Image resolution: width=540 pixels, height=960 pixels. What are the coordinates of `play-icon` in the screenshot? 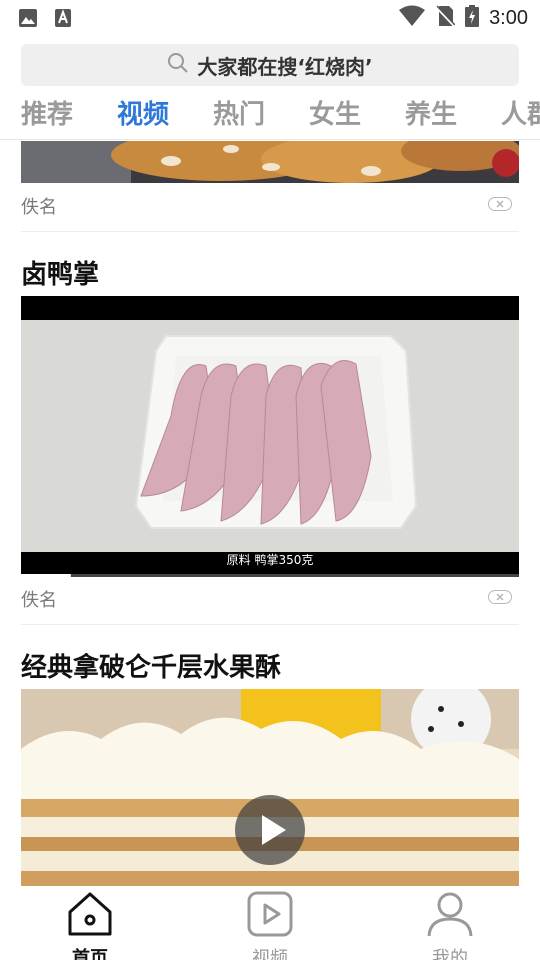 It's located at (274, 830).